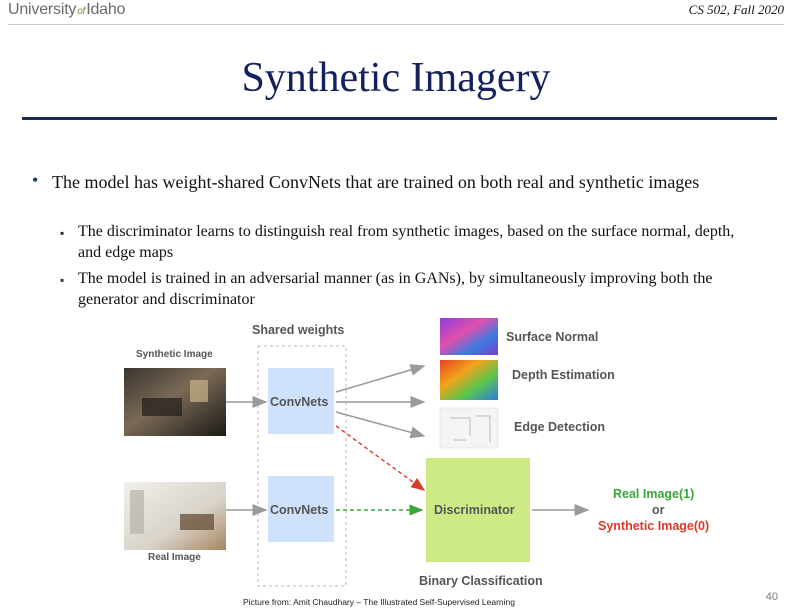 This screenshot has height=612, width=792. I want to click on convnets-top-label: ConvNets, so click(299, 402).